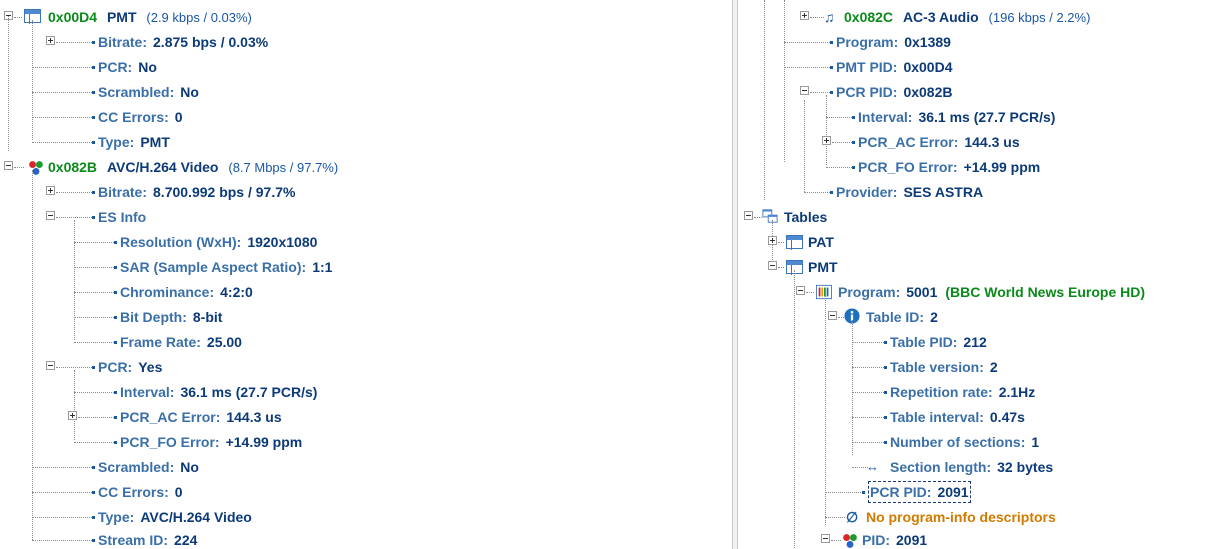 This screenshot has height=549, width=1215. I want to click on tree-node-pat: PAT, so click(976, 242).